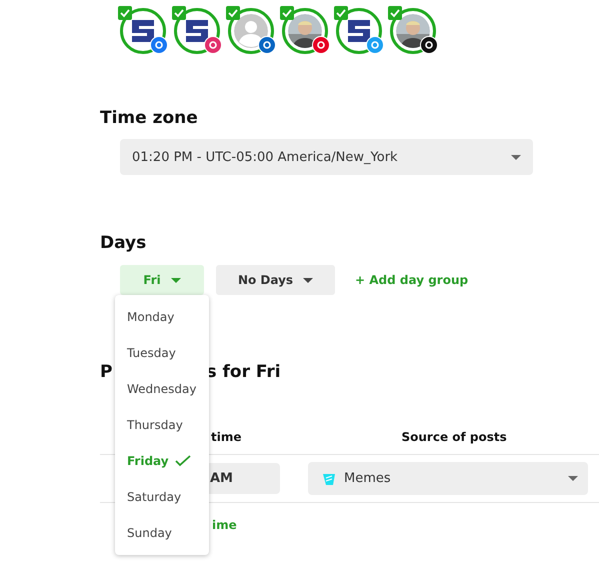 This screenshot has width=599, height=588. Describe the element at coordinates (124, 243) in the screenshot. I see `section-heading: Days` at that location.